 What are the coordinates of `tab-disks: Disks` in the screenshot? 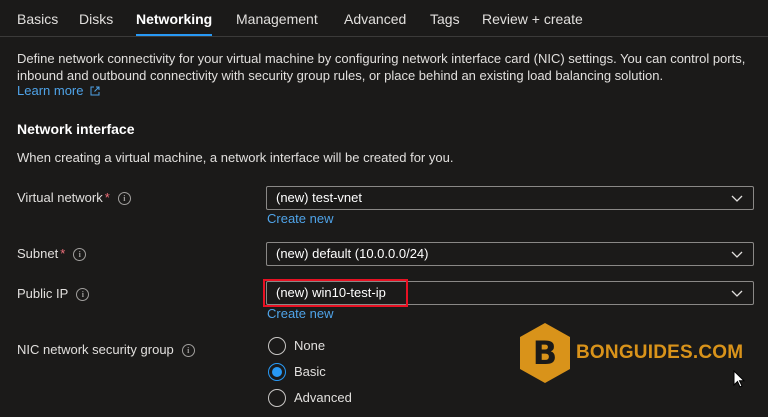 It's located at (96, 19).